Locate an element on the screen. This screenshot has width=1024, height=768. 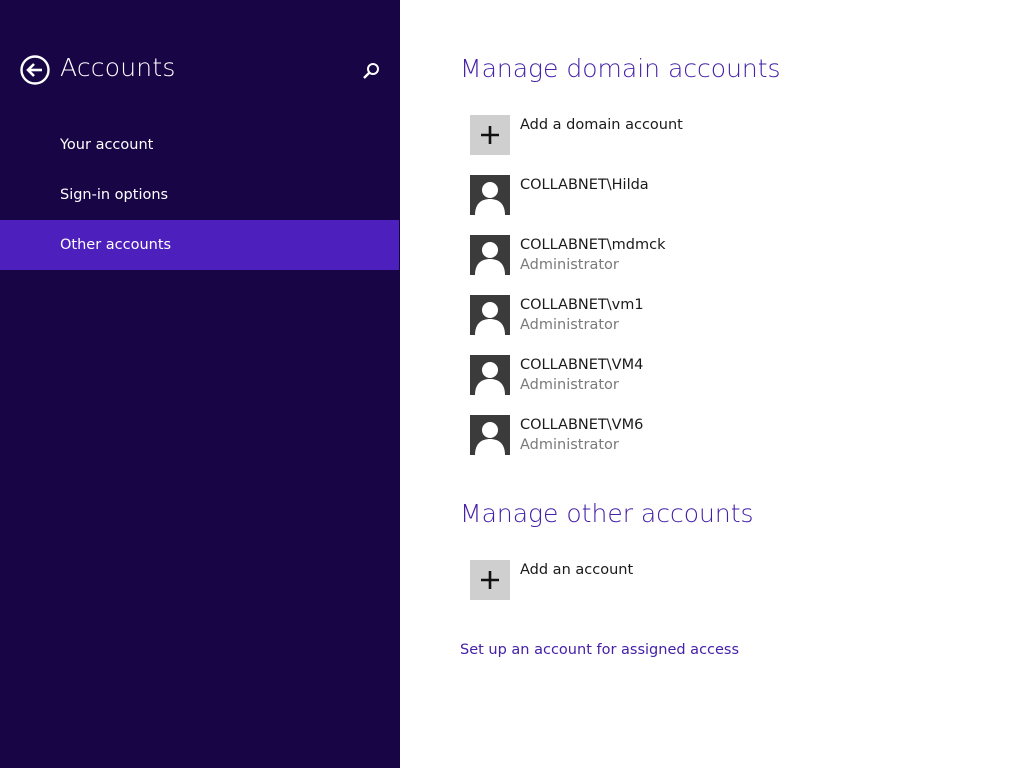
add-account-button: Add an account is located at coordinates (680, 580).